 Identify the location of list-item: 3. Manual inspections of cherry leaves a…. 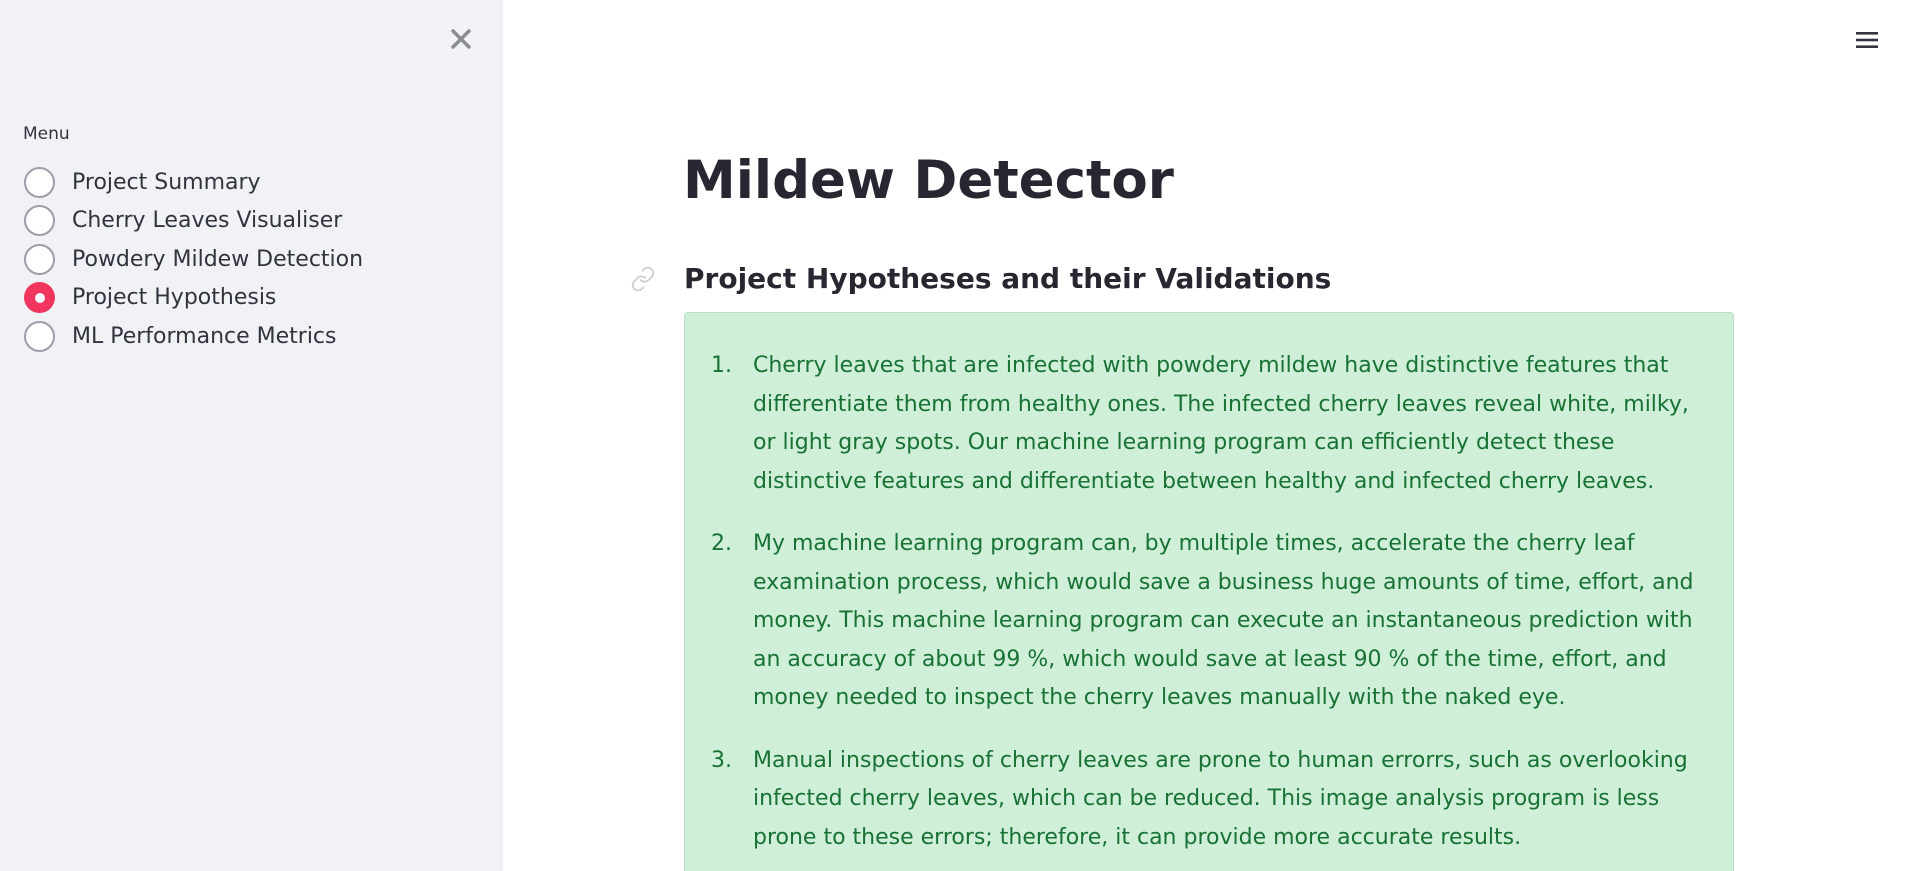
(1213, 800).